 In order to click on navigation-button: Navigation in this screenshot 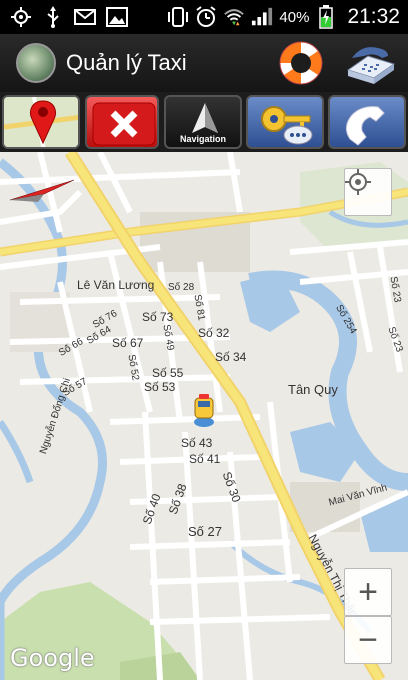, I will do `click(203, 122)`.